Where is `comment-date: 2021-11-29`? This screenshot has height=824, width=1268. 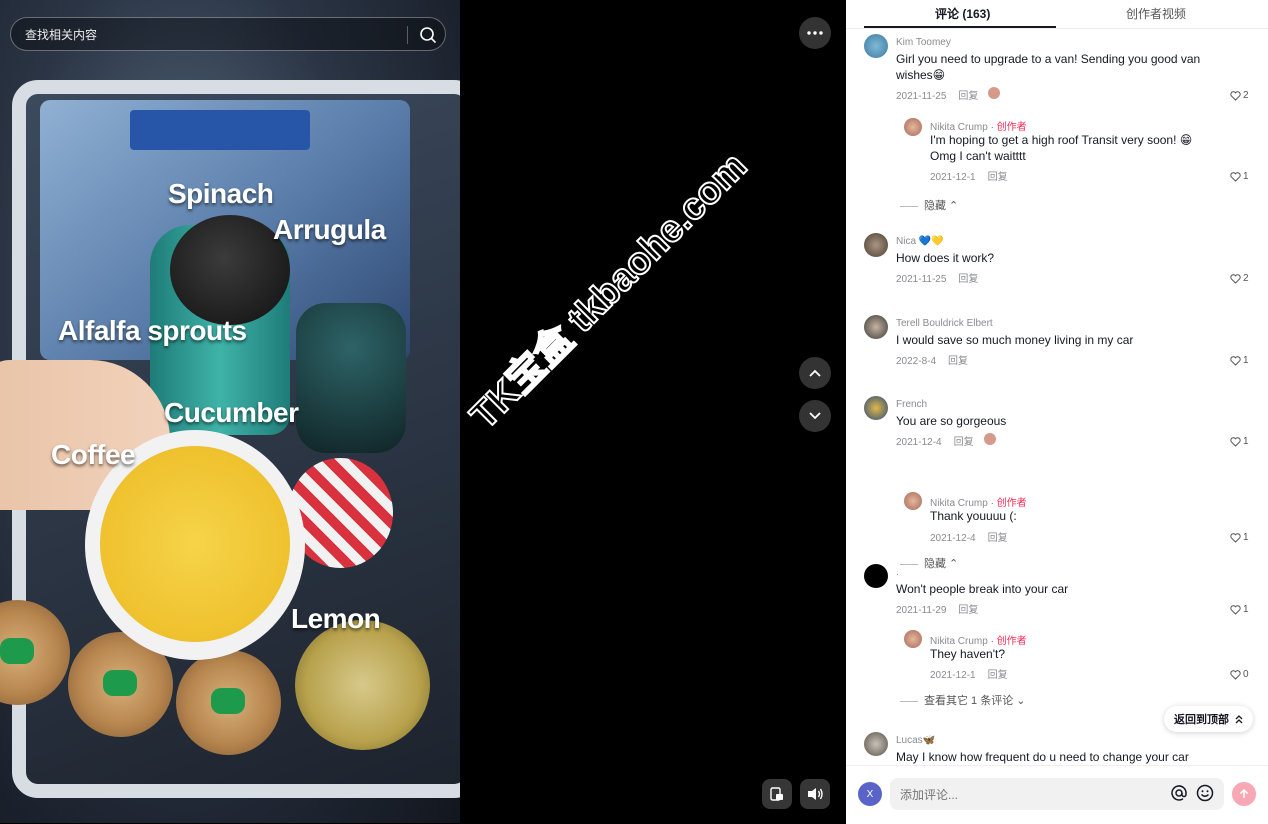
comment-date: 2021-11-29 is located at coordinates (921, 610).